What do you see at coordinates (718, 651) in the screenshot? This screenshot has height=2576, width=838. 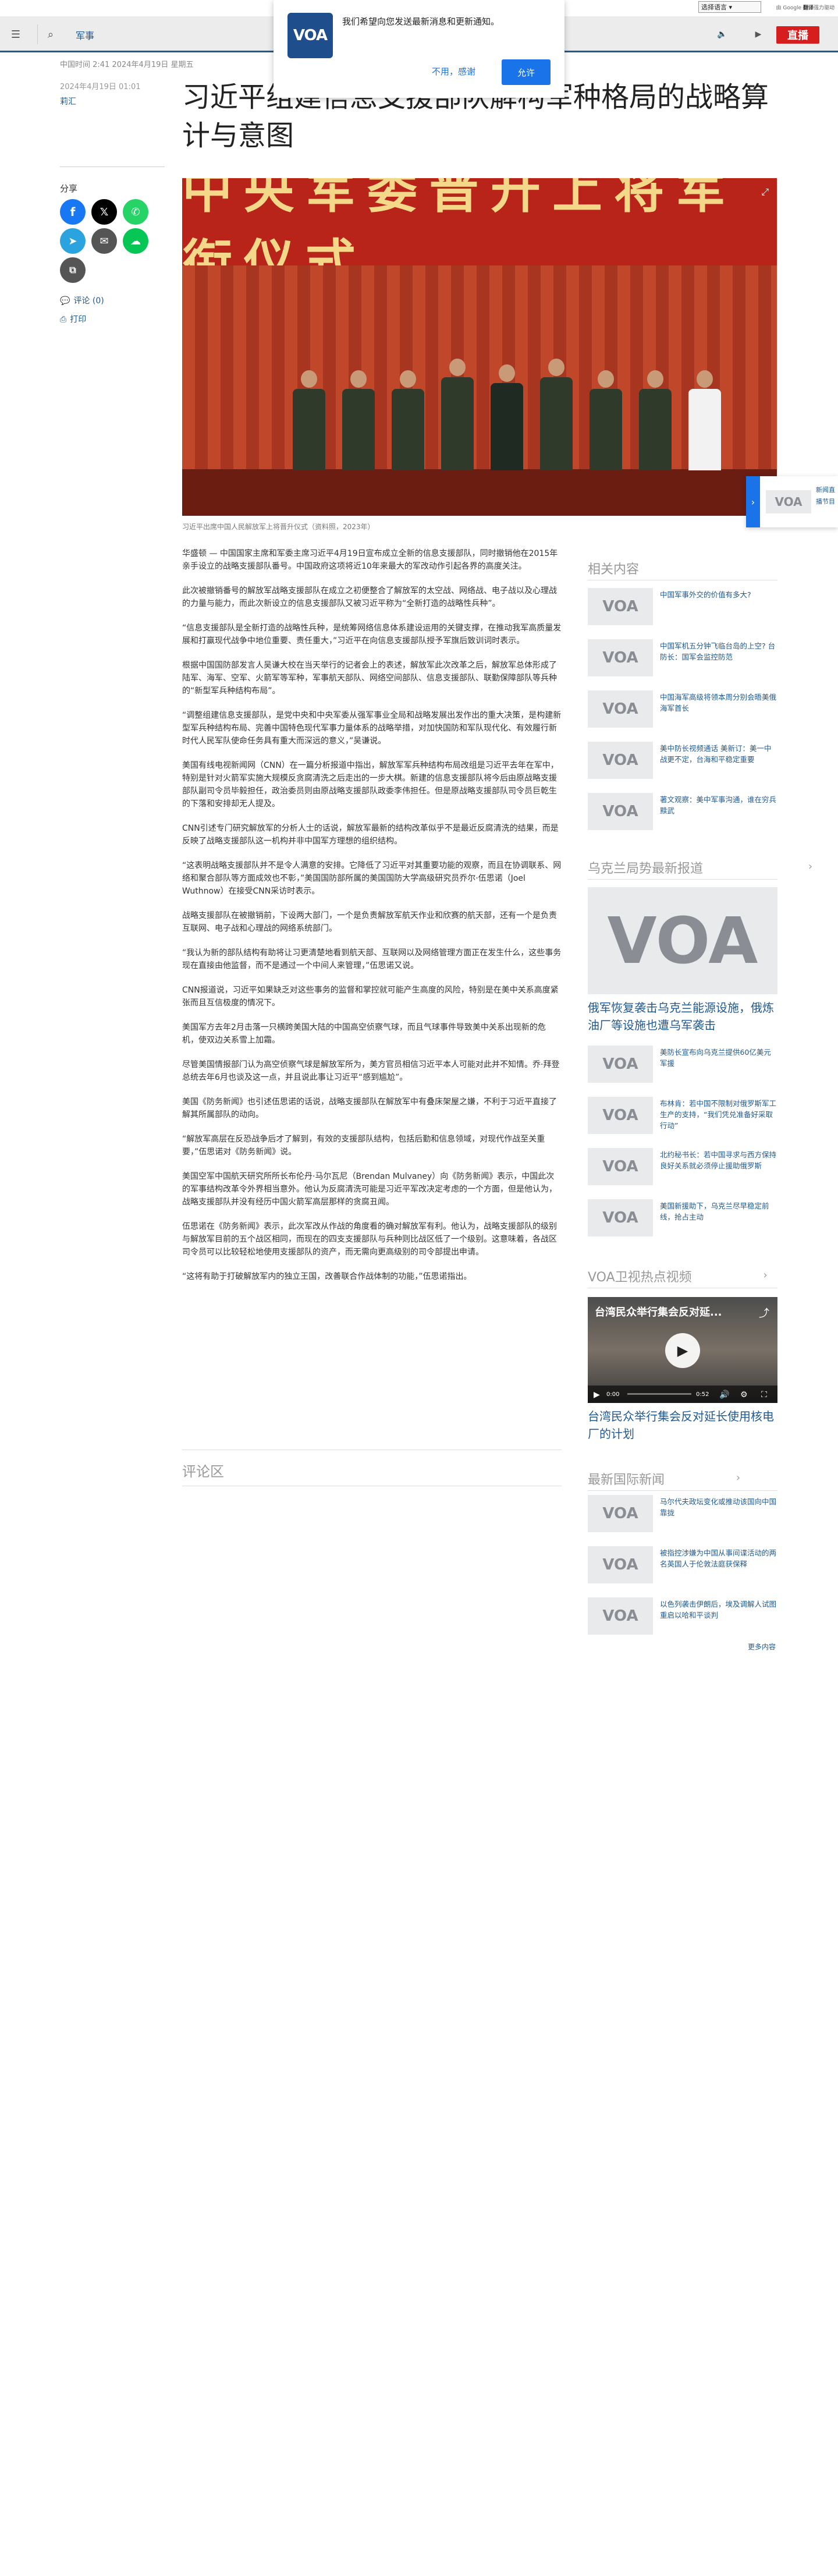 I see `related-item-text: 中国军机五分钟飞临台岛的上空? 台防长：国军会监控防范` at bounding box center [718, 651].